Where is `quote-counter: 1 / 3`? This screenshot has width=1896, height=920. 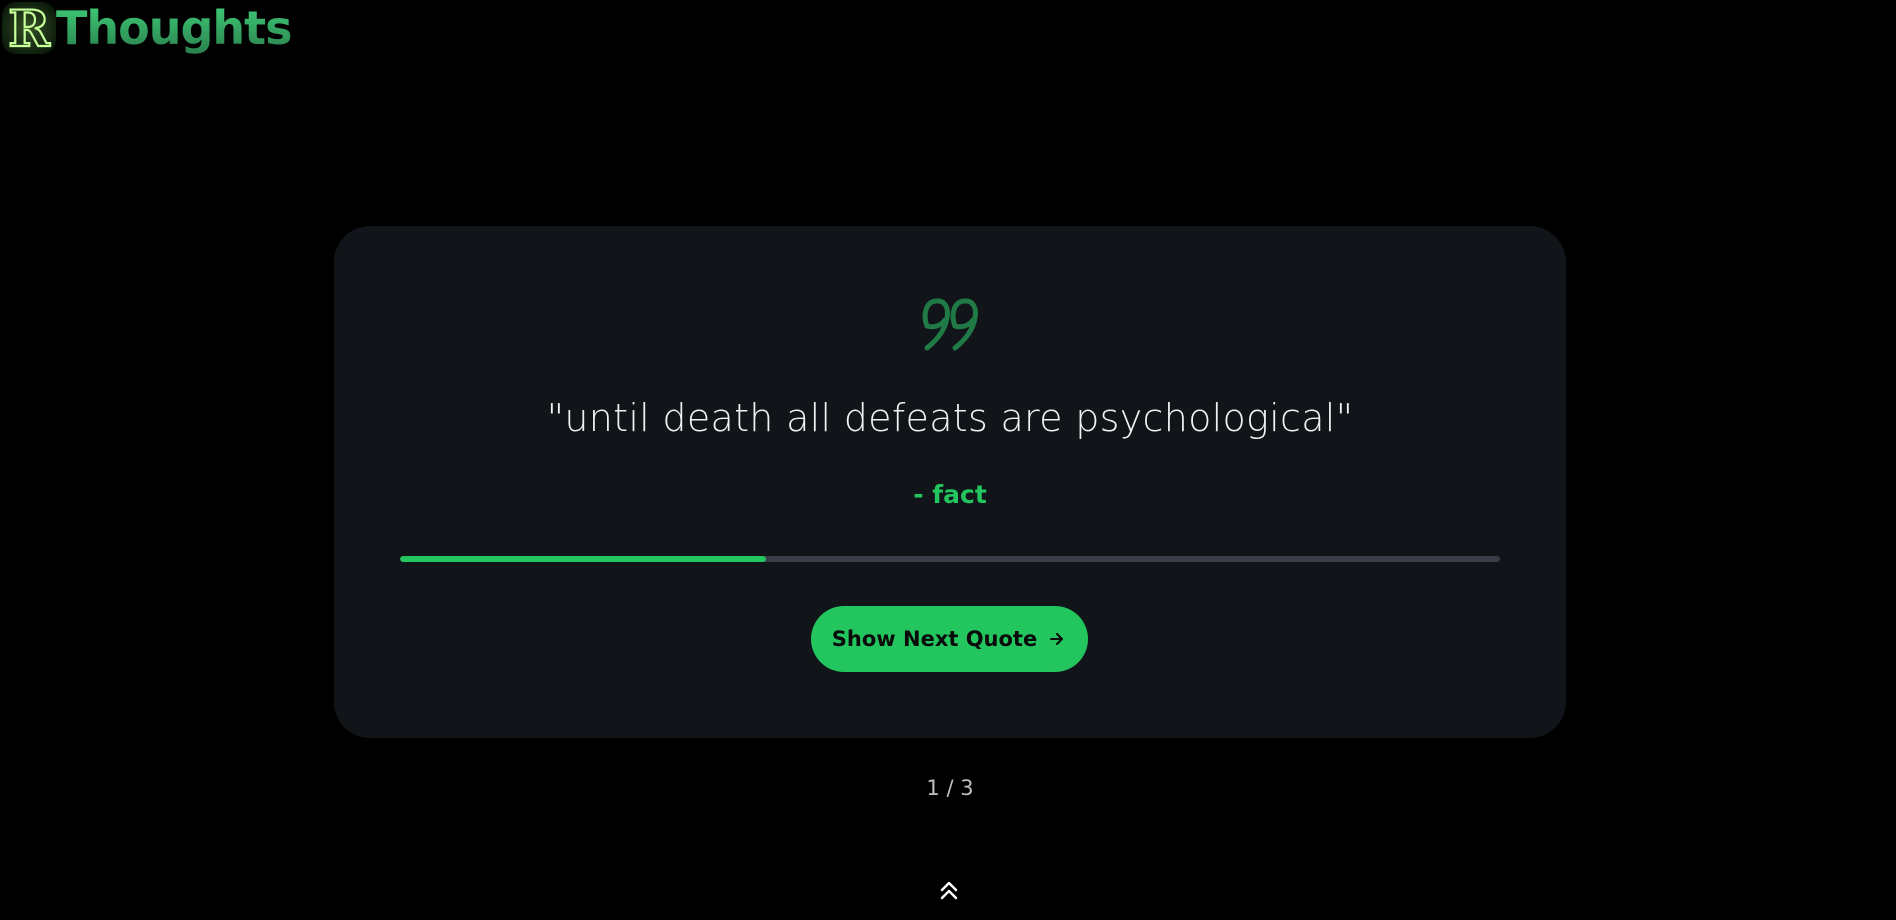 quote-counter: 1 / 3 is located at coordinates (950, 788).